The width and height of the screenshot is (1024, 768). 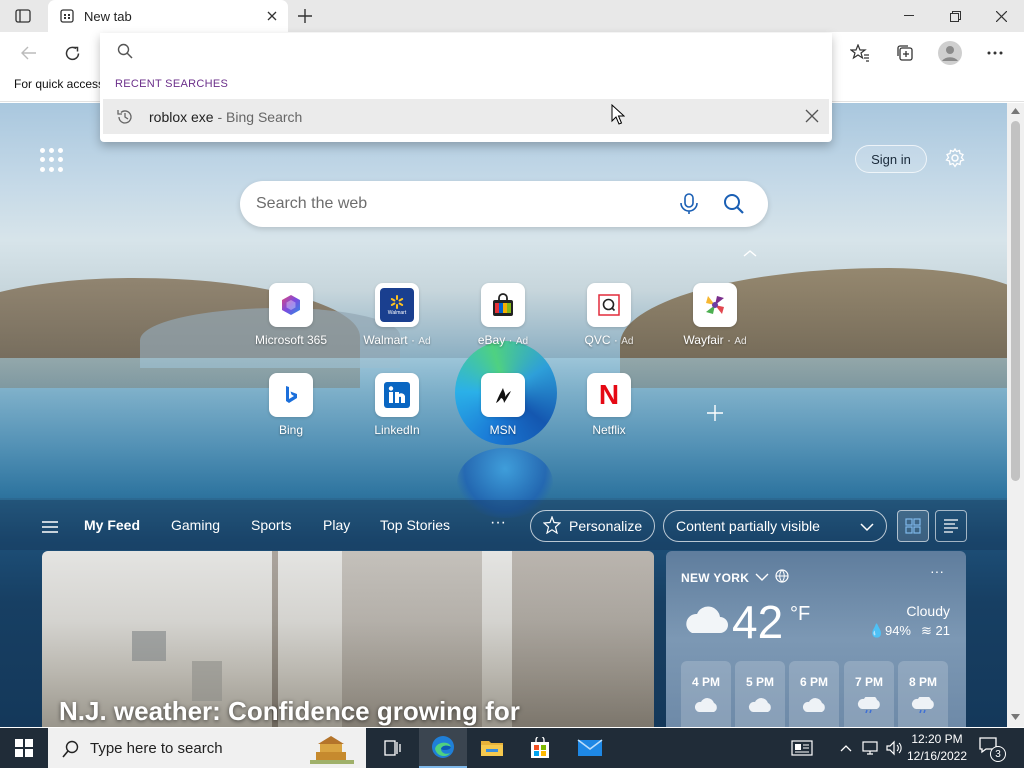 I want to click on action-center-button: 3, so click(x=992, y=749).